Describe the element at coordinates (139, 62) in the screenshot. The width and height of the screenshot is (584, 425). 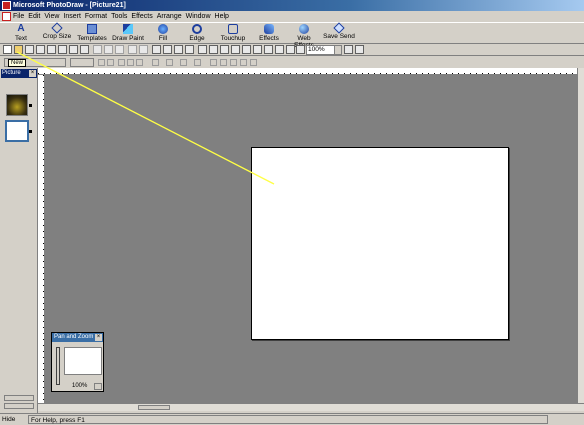
I see `align-right-icon` at that location.